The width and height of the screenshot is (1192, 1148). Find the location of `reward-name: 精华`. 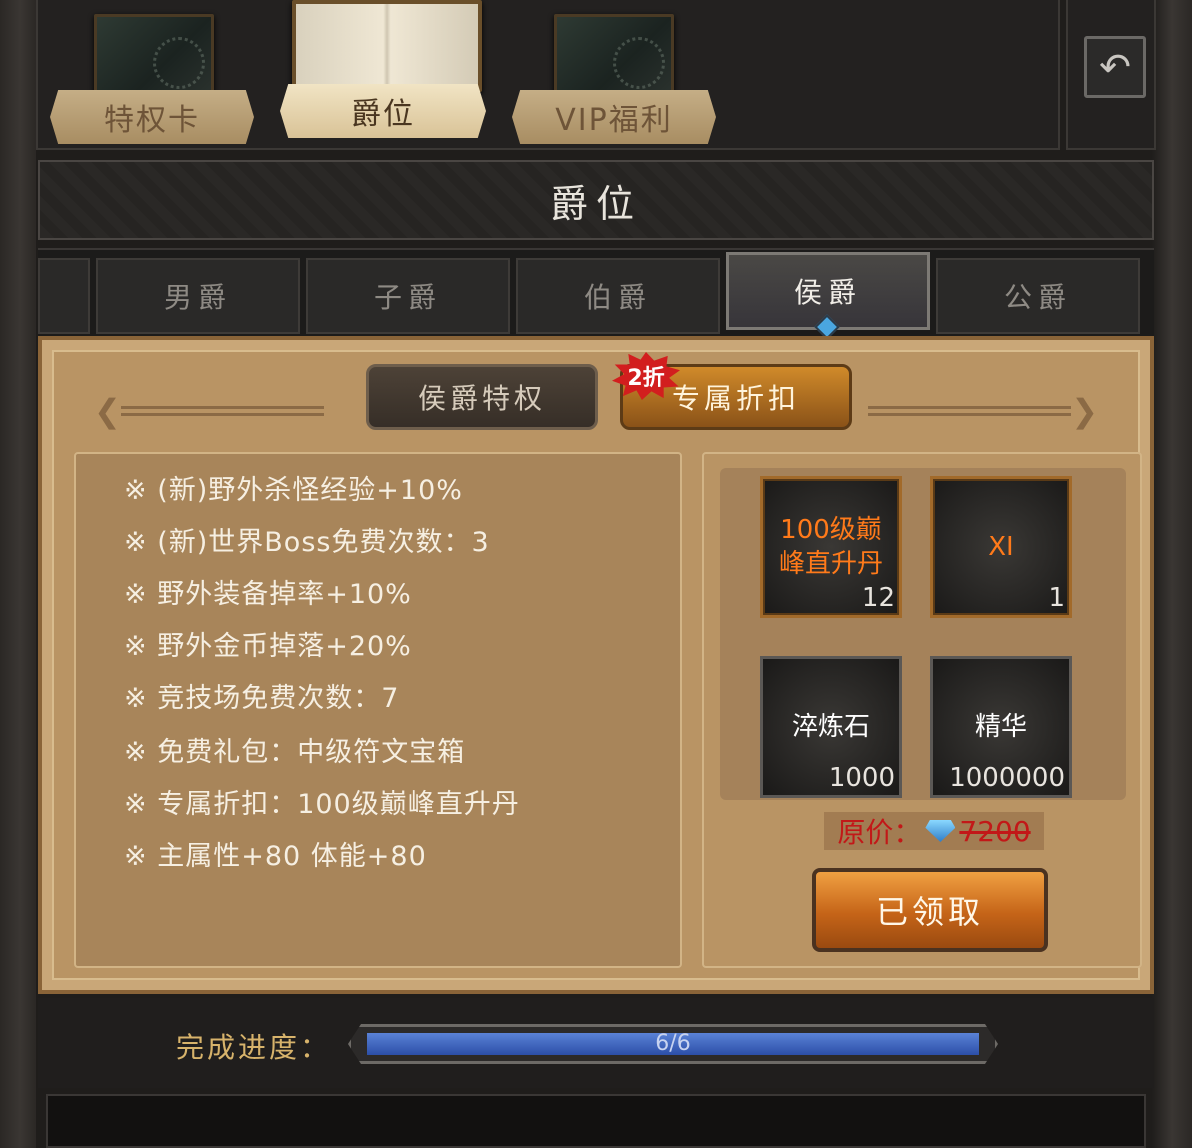

reward-name: 精华 is located at coordinates (1000, 727).